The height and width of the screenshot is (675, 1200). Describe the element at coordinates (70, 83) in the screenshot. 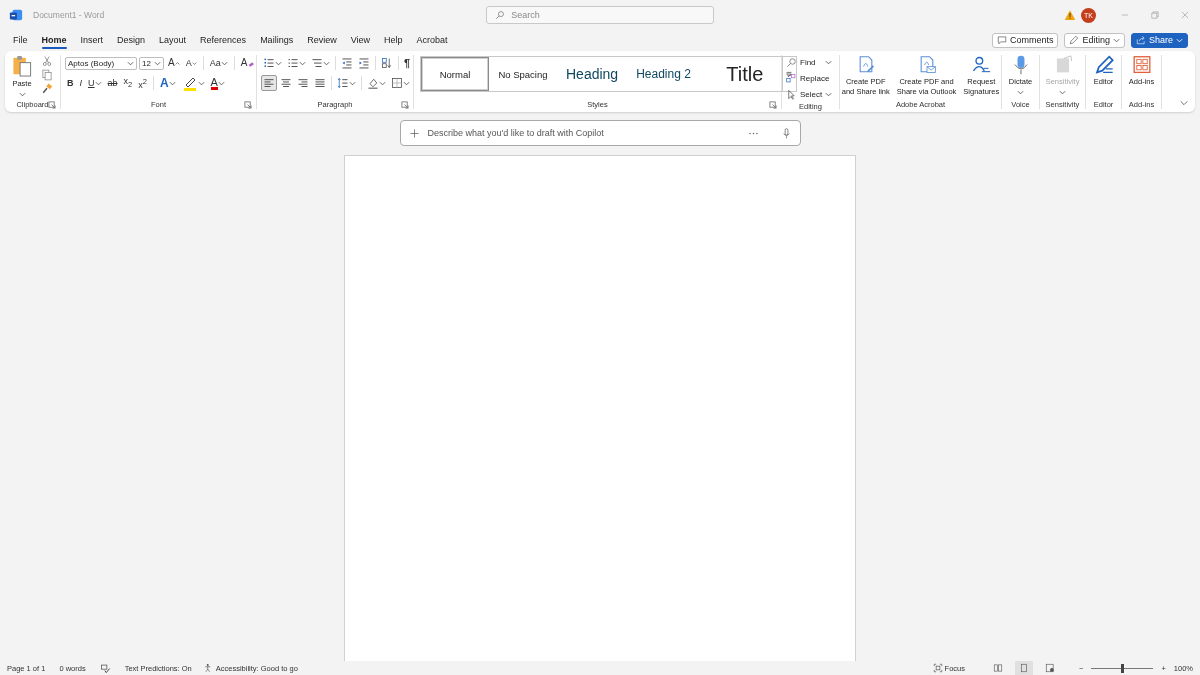

I see `bold-text: B` at that location.